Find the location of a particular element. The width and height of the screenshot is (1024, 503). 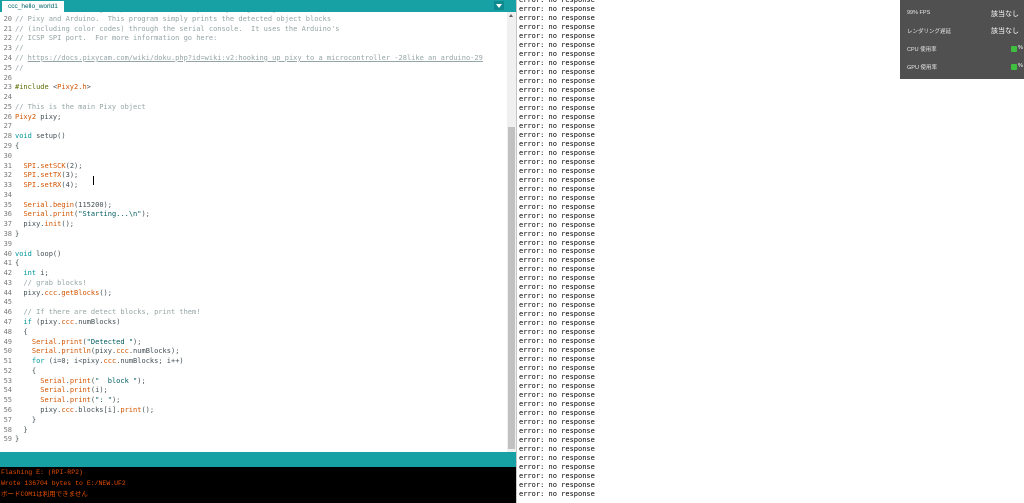

code-token: for is located at coordinates (38, 361).